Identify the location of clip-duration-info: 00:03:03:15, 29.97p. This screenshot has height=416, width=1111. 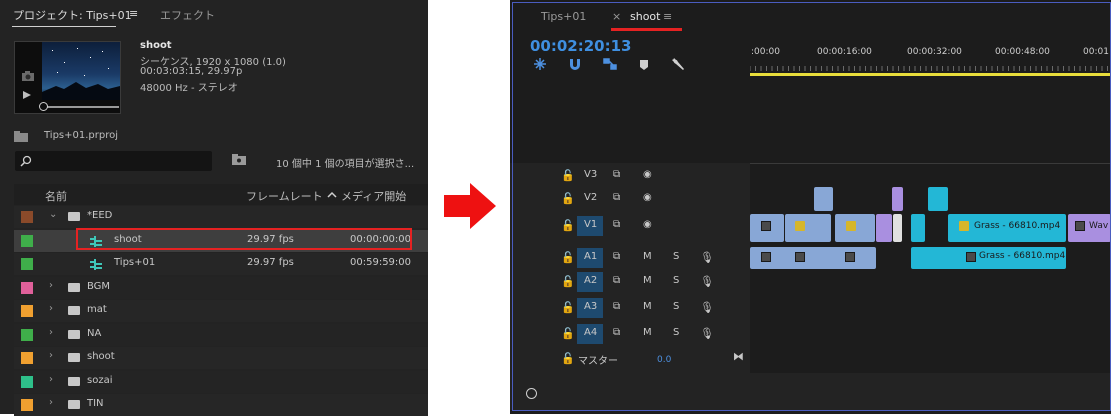
(191, 71).